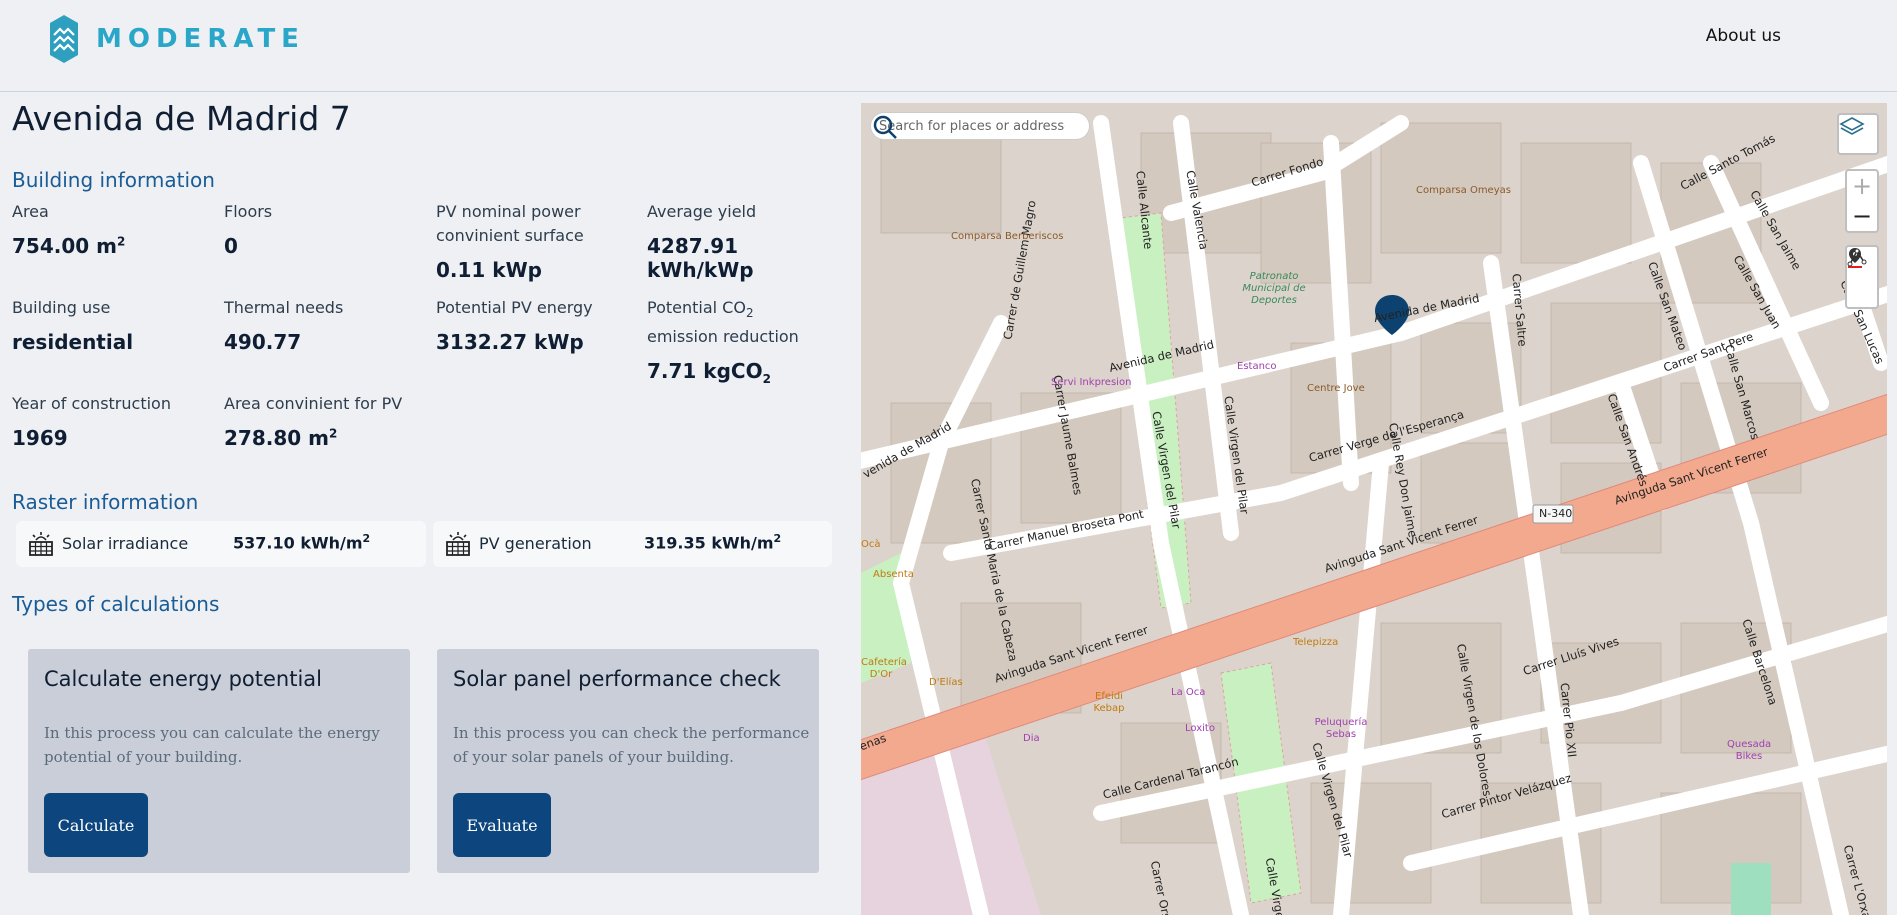 The height and width of the screenshot is (915, 1897). Describe the element at coordinates (1007, 236) in the screenshot. I see `poi-label: Comparsa Berberiscos` at that location.